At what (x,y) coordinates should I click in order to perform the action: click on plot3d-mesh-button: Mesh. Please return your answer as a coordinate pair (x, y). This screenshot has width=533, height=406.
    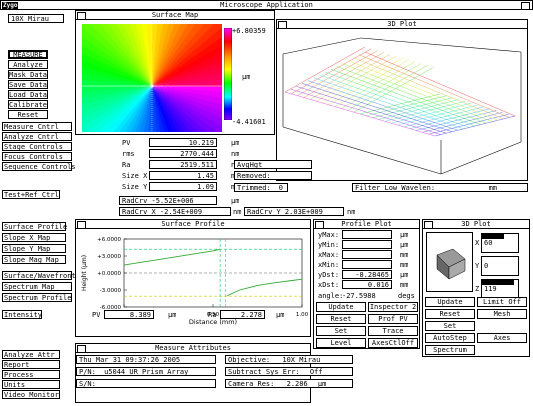
    Looking at the image, I should click on (502, 314).